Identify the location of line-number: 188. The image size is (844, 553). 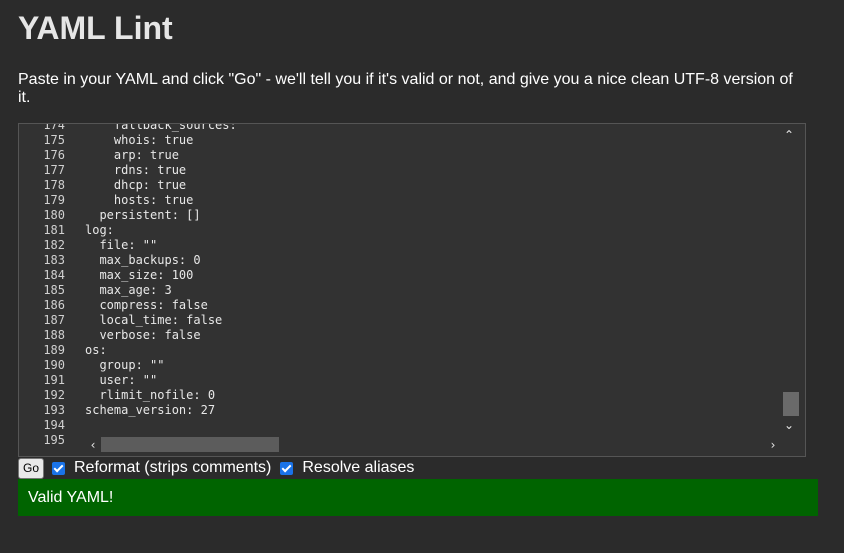
(54, 335).